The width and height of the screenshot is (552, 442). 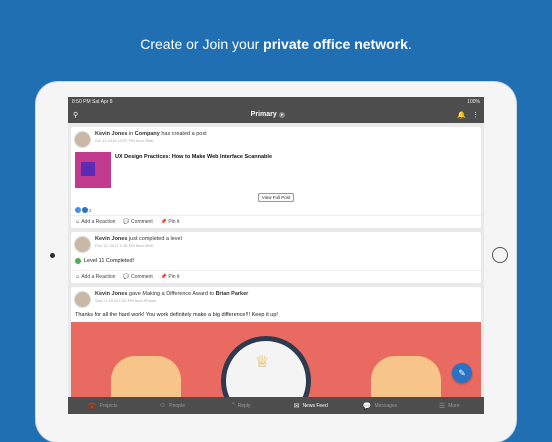 What do you see at coordinates (442, 406) in the screenshot?
I see `menu-icon: ☰` at bounding box center [442, 406].